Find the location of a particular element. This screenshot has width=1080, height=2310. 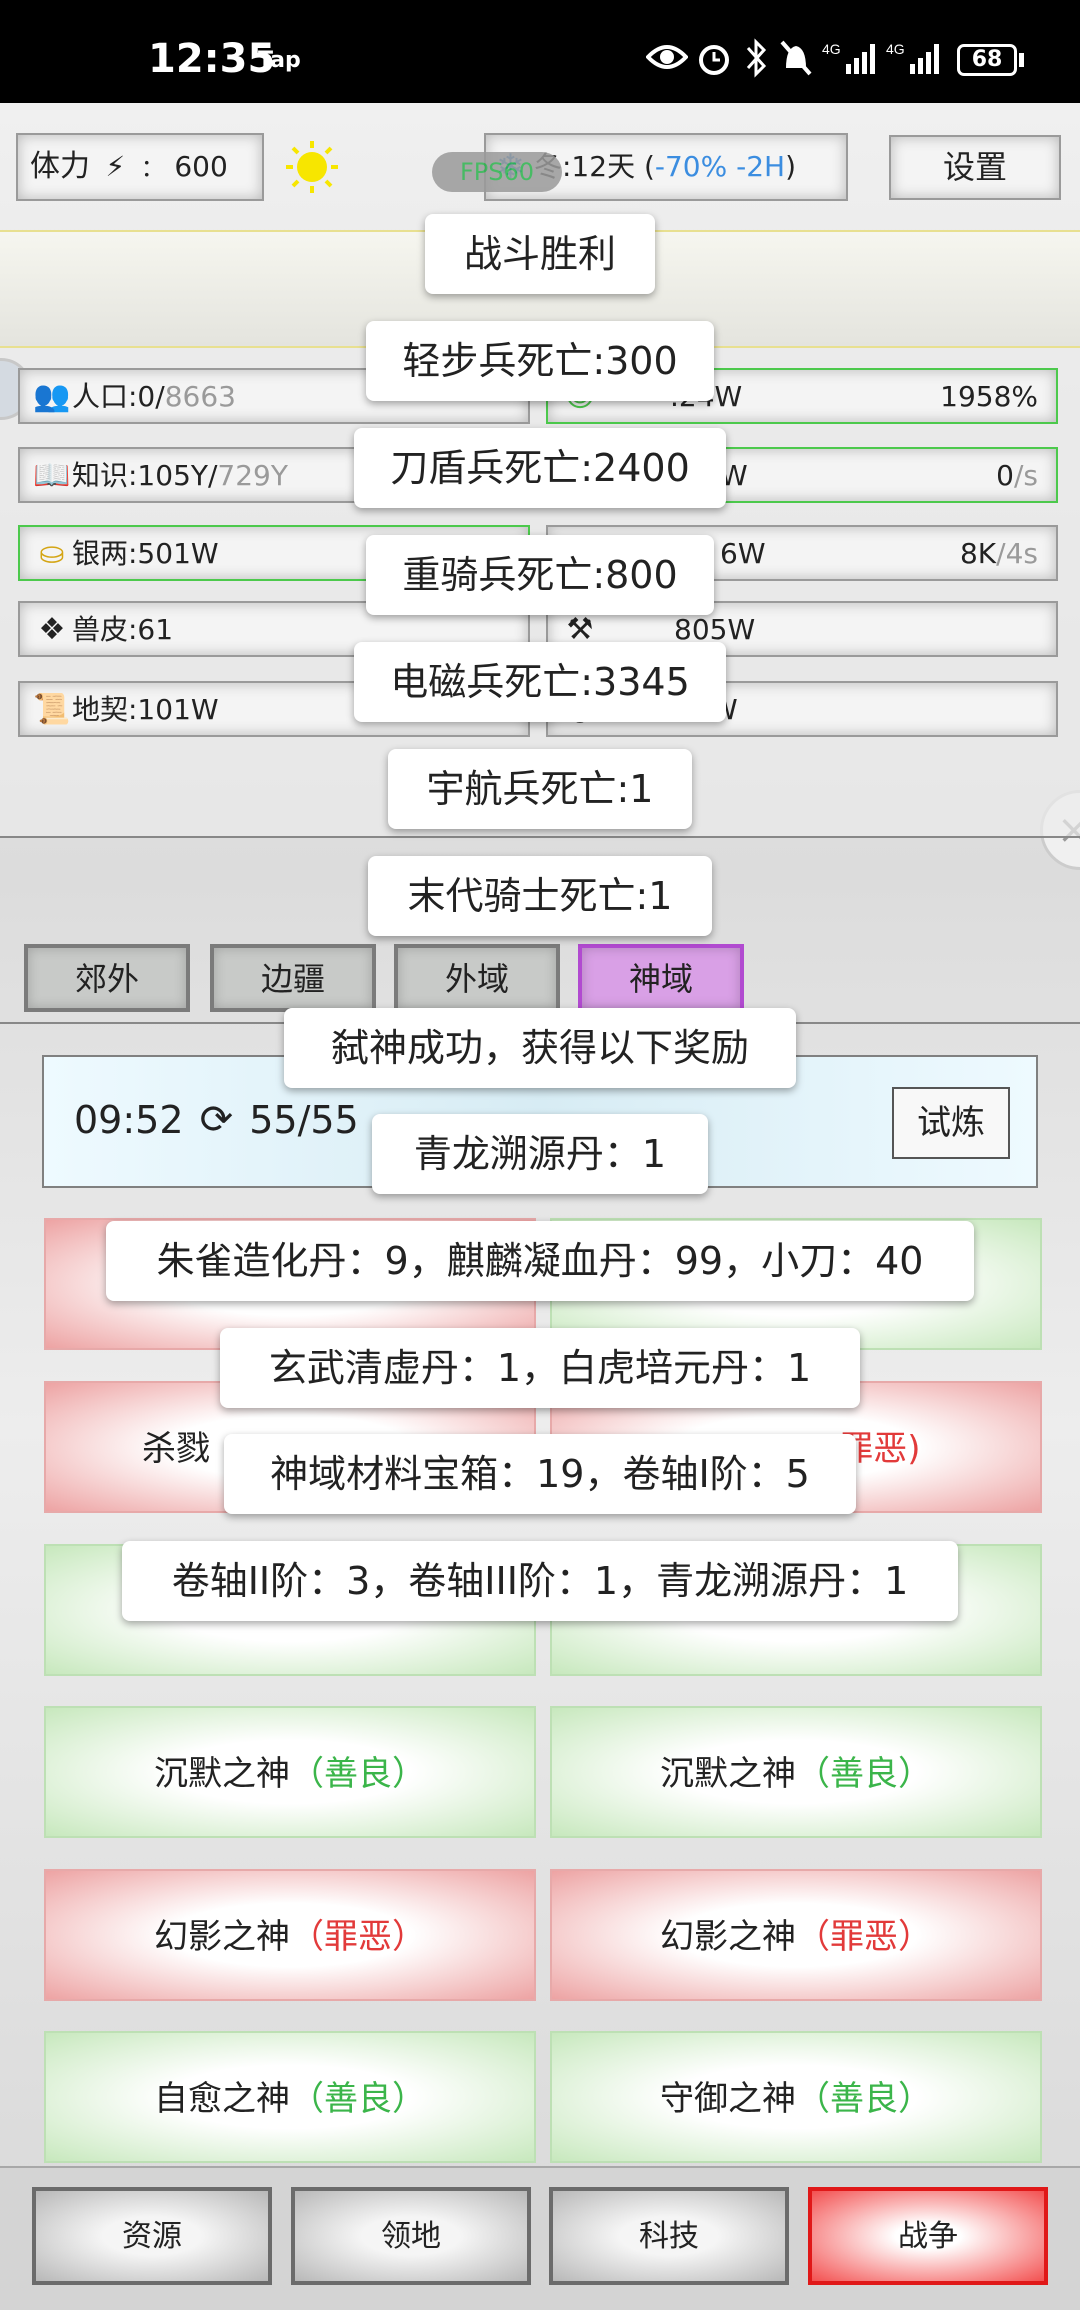

toast-casualty: 电磁兵死亡:3345 is located at coordinates (540, 682).